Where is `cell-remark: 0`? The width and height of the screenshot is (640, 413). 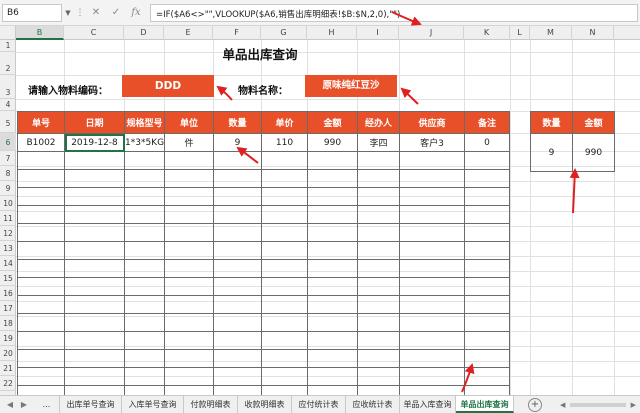
cell-remark: 0 is located at coordinates (487, 142).